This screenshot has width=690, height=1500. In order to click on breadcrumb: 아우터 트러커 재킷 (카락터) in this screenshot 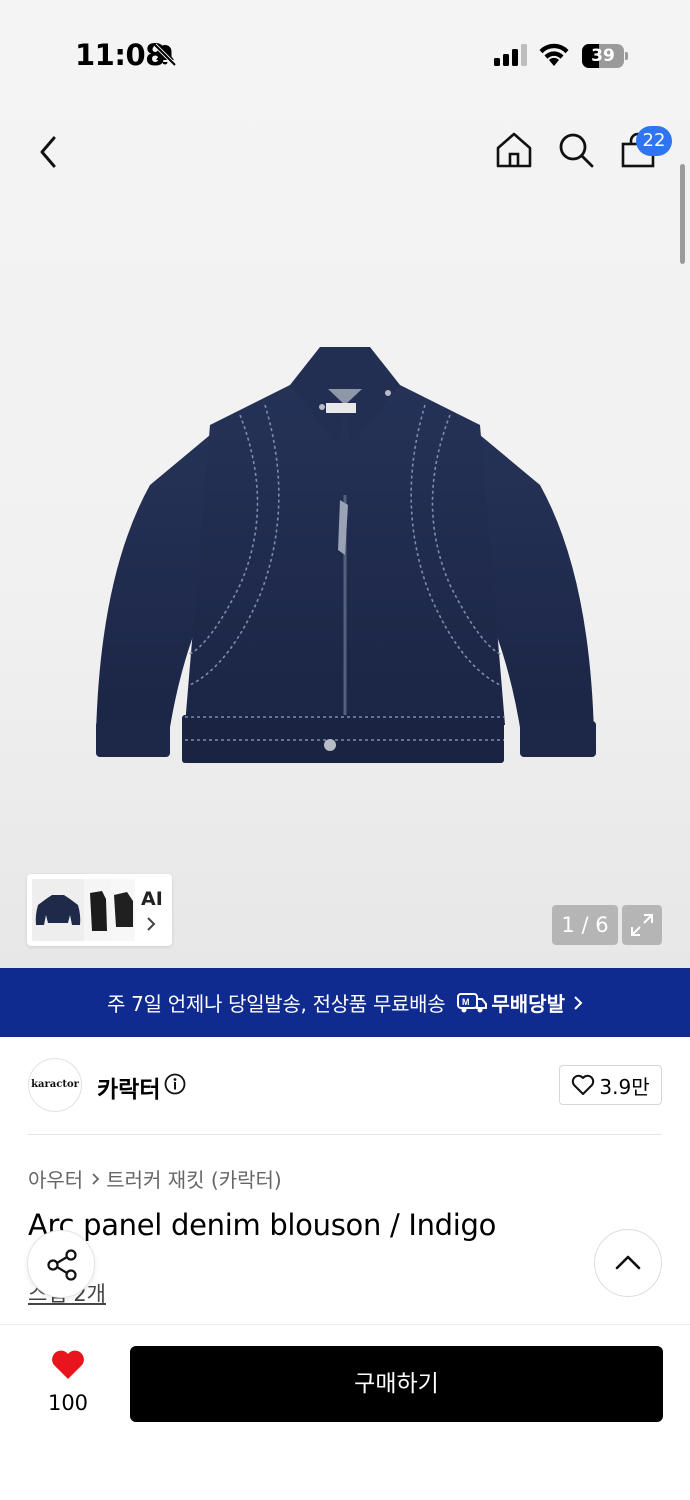, I will do `click(155, 1178)`.